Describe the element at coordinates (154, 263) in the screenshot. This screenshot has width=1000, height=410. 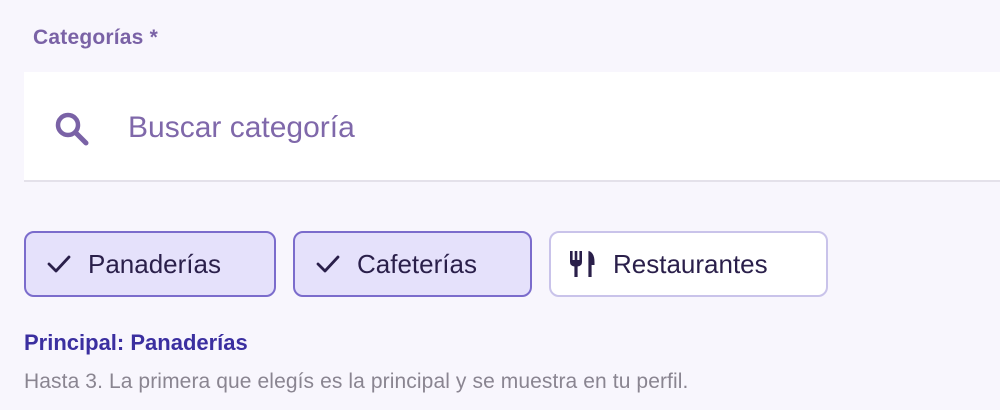
I see `chip-label: Panaderías` at that location.